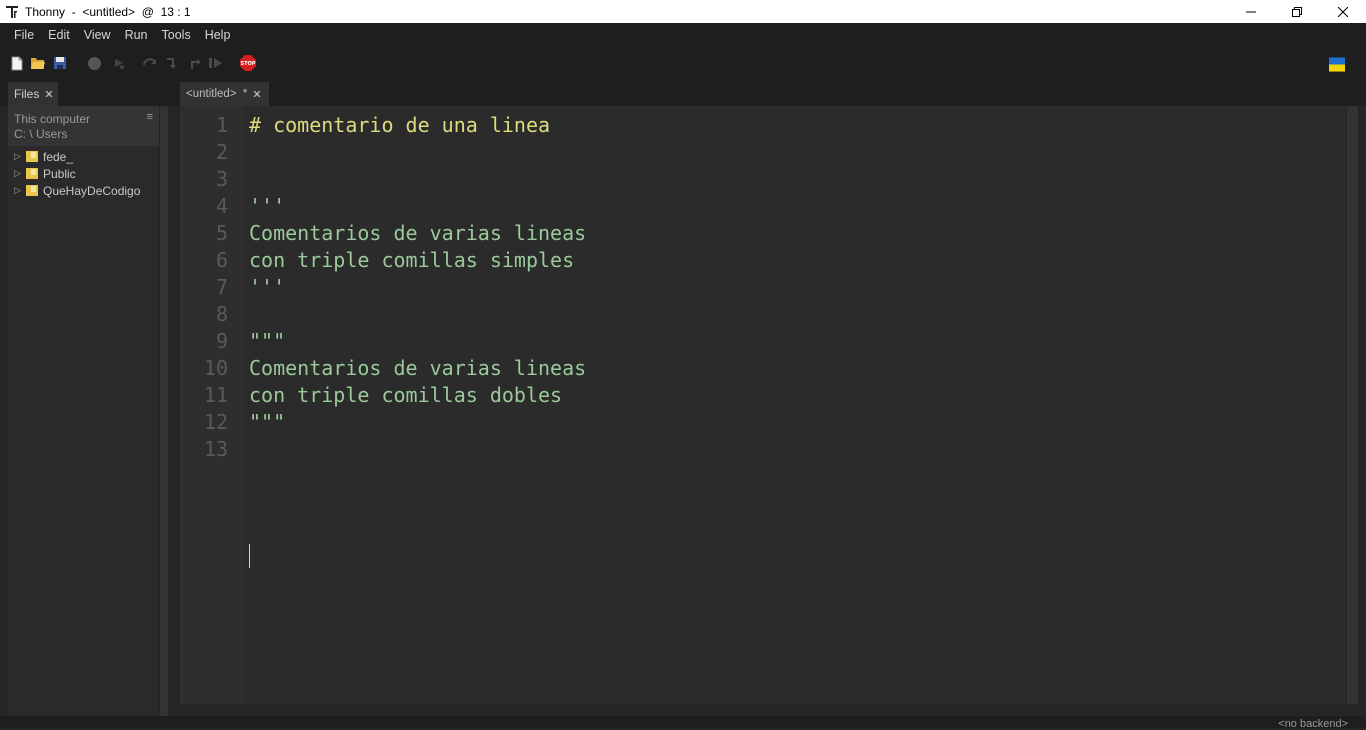 The image size is (1366, 730). I want to click on toolbar: STOP, so click(683, 63).